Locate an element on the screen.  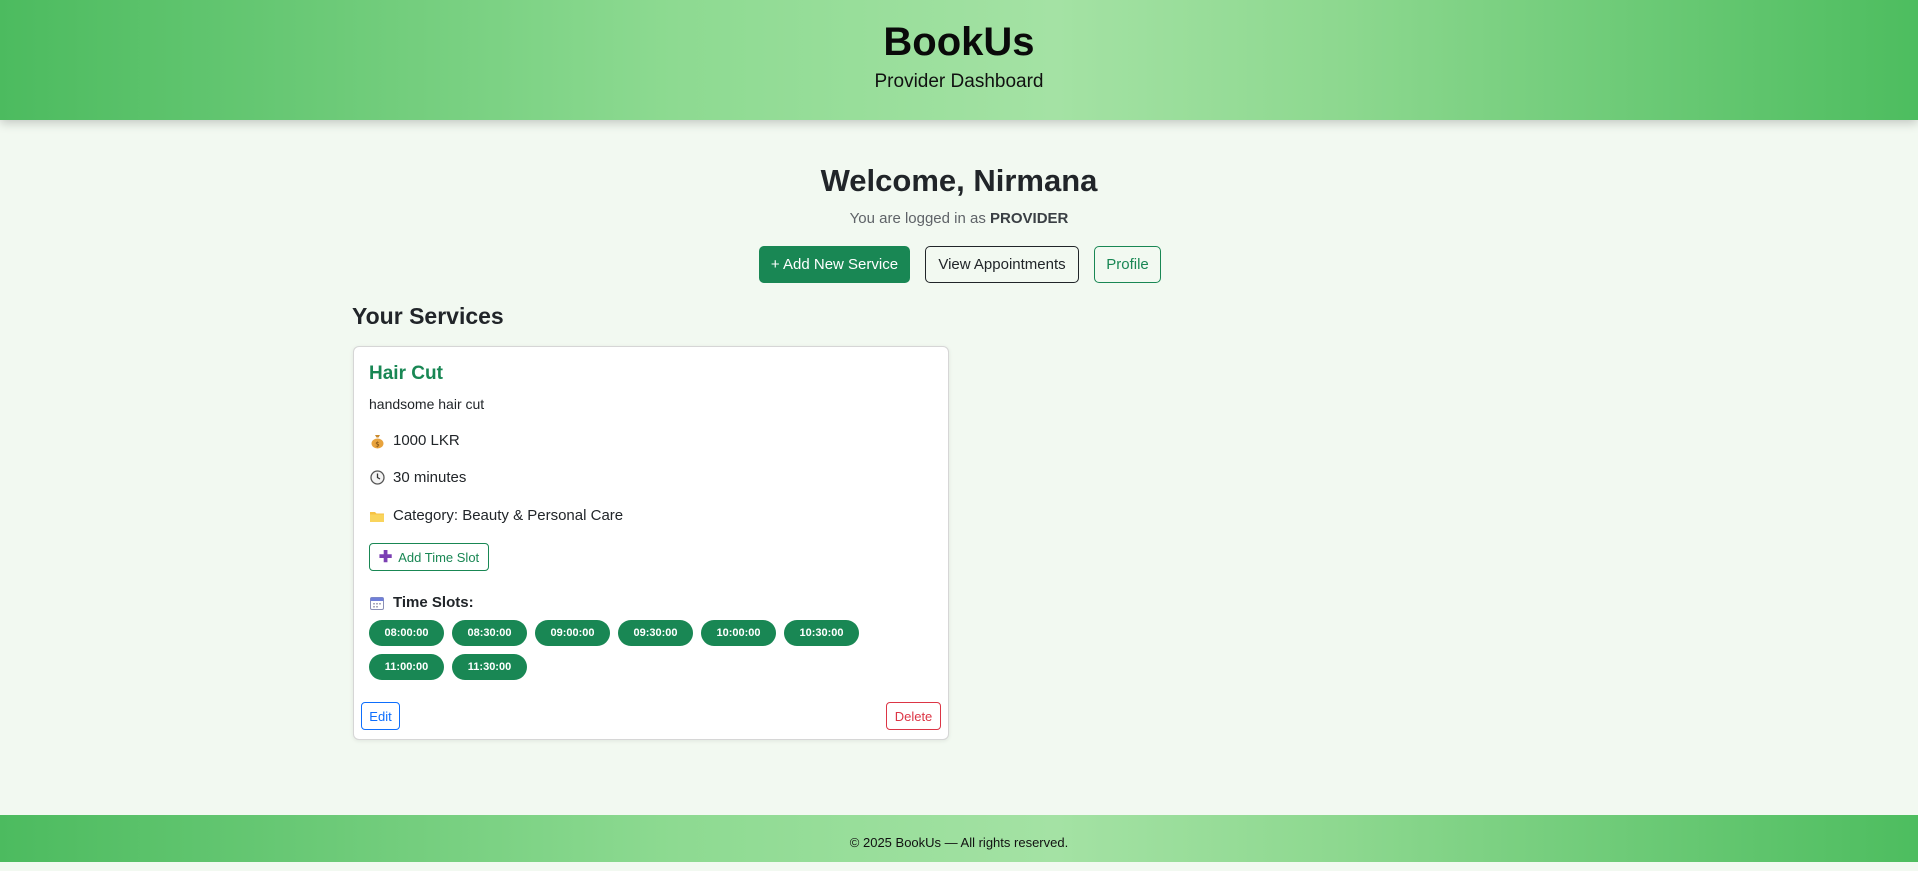
logged-in-text: You are logged in as PROVIDER is located at coordinates (959, 218).